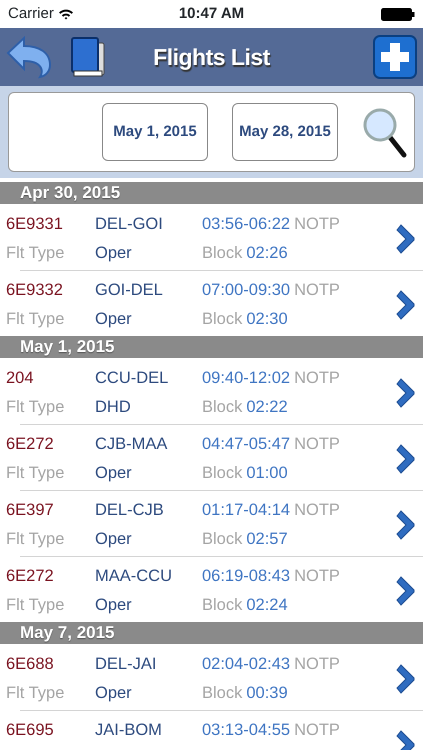  What do you see at coordinates (267, 407) in the screenshot?
I see `block-time: 02:22` at bounding box center [267, 407].